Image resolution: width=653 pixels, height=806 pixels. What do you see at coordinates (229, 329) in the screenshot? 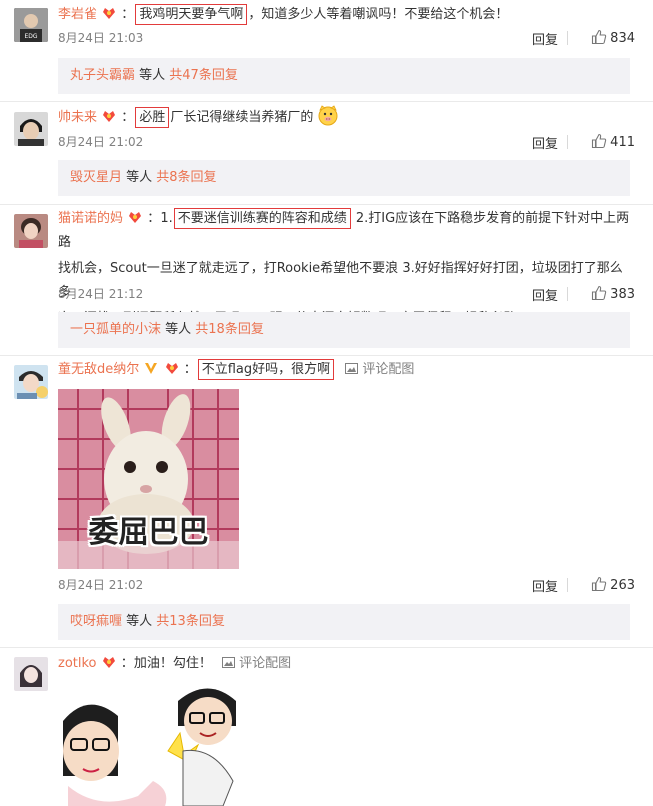
I see `sub-reply-count: 共18条回复` at bounding box center [229, 329].